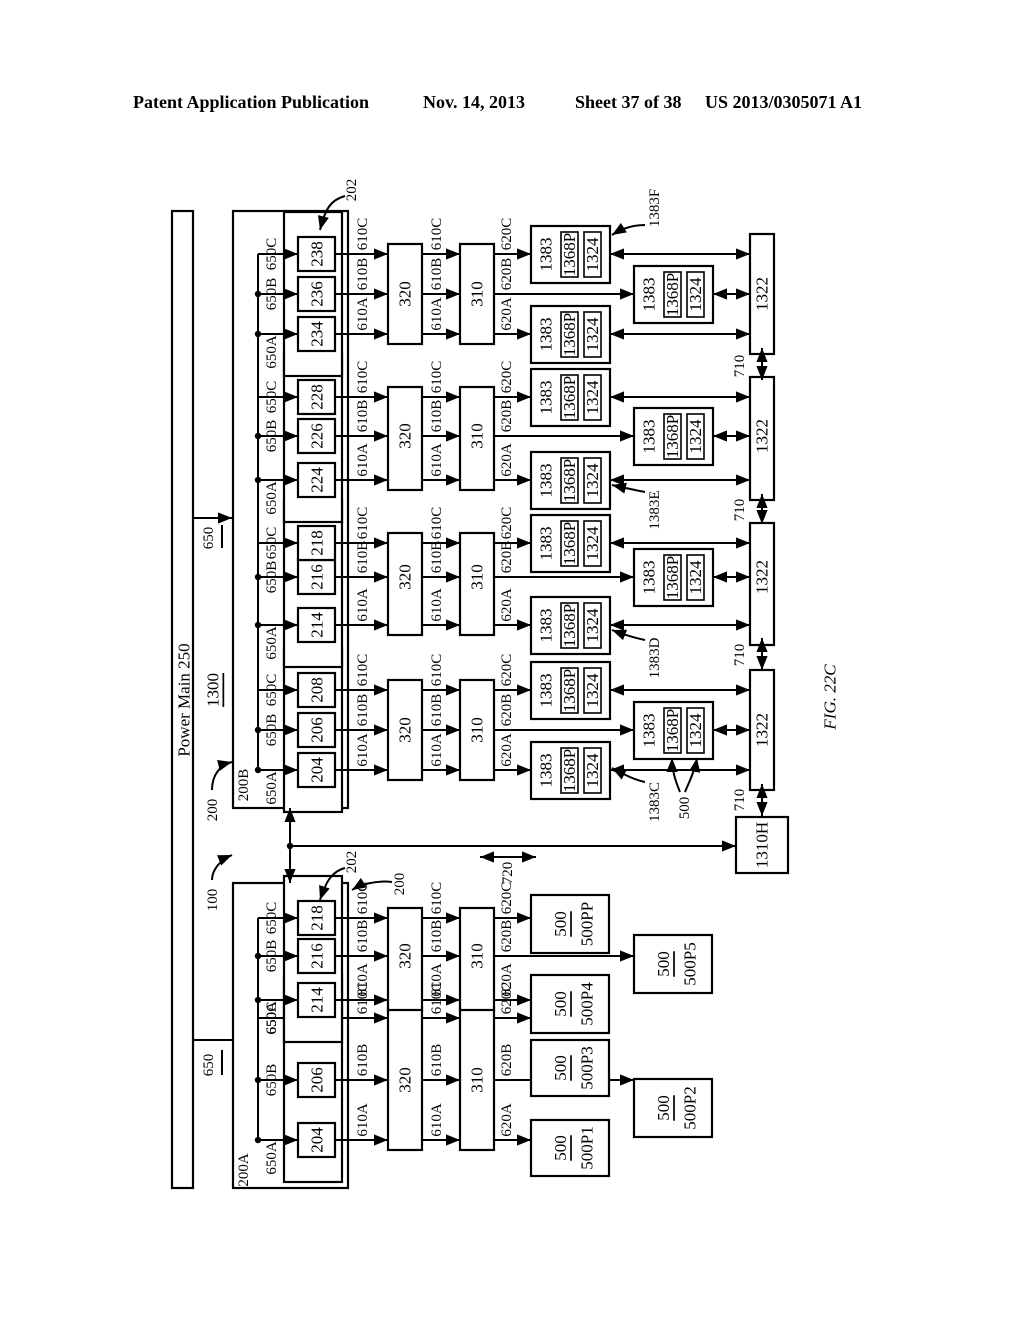  What do you see at coordinates (587, 1067) in the screenshot?
I see `load-500P3-label: 500P3` at bounding box center [587, 1067].